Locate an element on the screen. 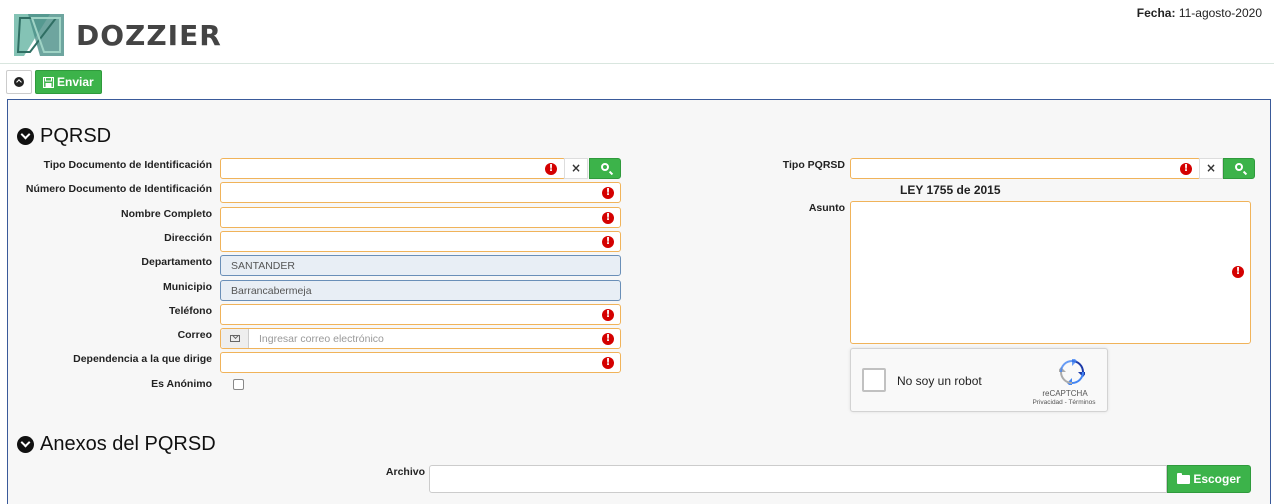  departamento-label: Departamento is located at coordinates (176, 262).